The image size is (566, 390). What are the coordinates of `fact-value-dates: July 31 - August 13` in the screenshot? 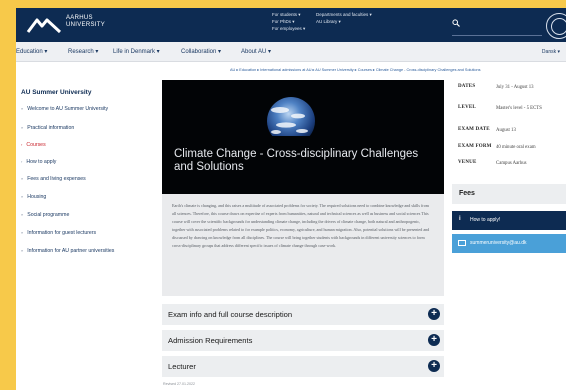 It's located at (515, 87).